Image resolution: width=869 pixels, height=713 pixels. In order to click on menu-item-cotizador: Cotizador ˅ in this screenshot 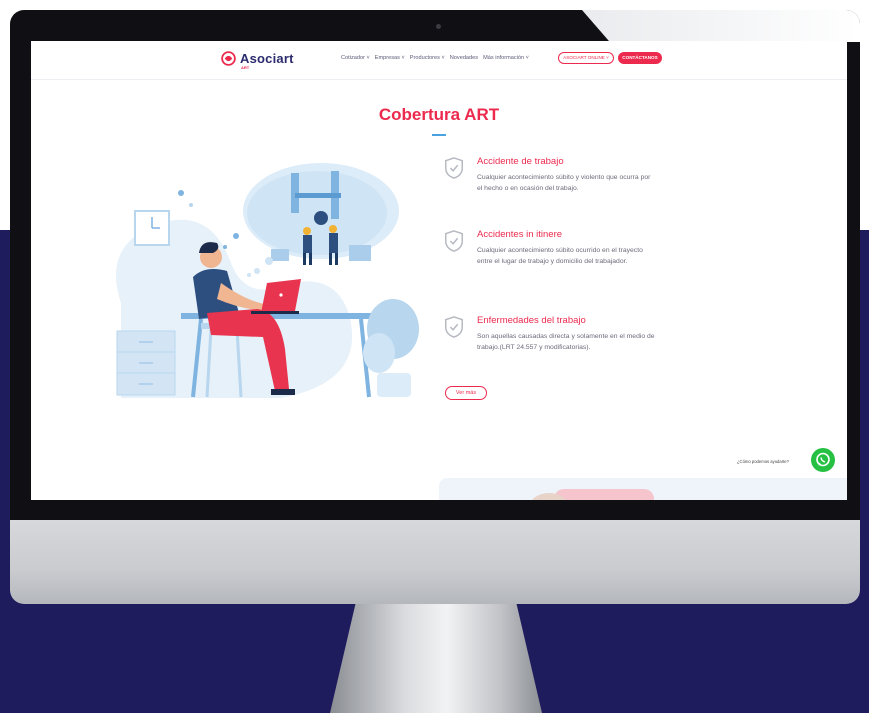, I will do `click(355, 58)`.